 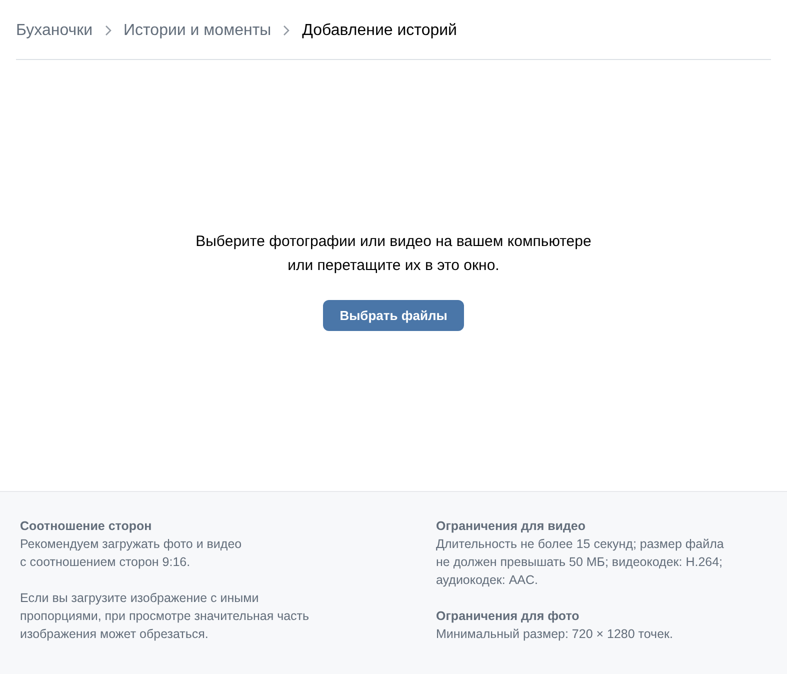 What do you see at coordinates (198, 31) in the screenshot?
I see `breadcrumb-link: Истории и моменты` at bounding box center [198, 31].